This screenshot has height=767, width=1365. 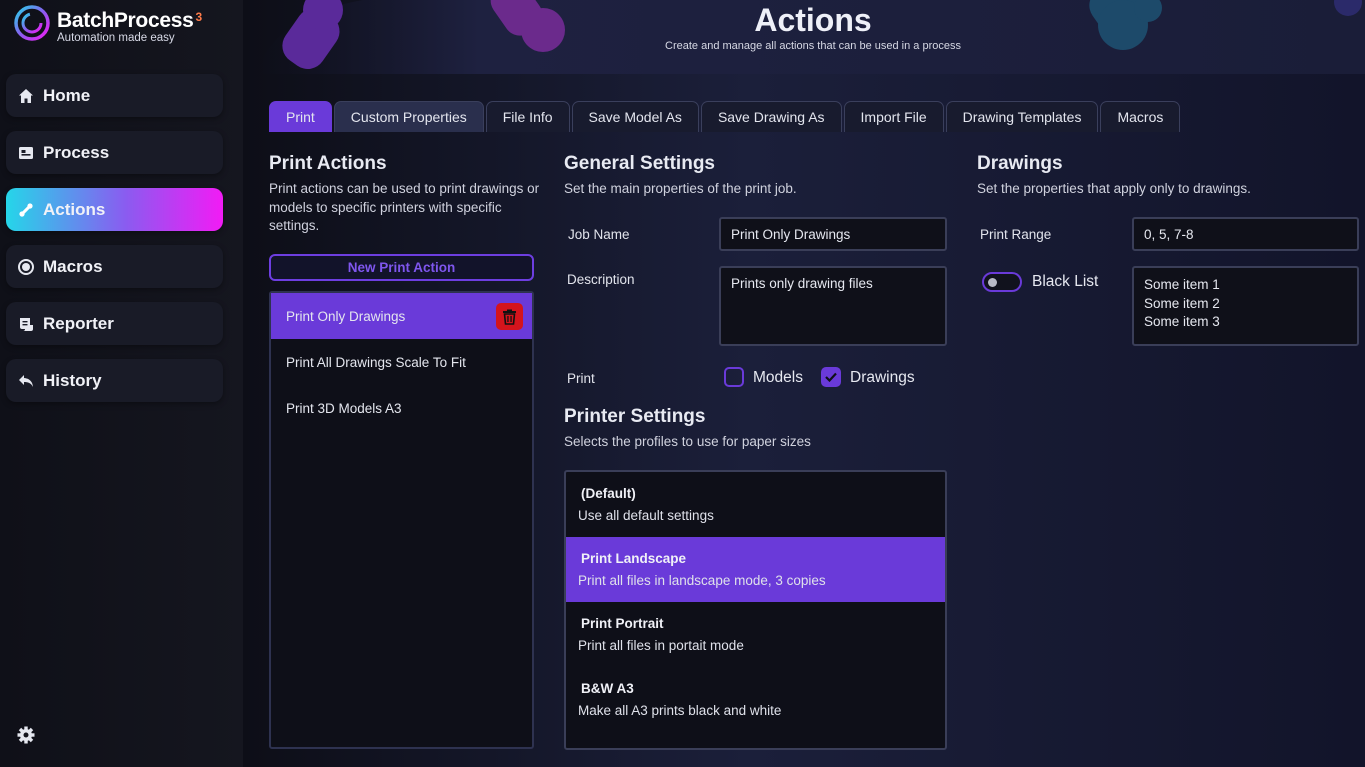 I want to click on job-name-label: Job Name, so click(x=599, y=234).